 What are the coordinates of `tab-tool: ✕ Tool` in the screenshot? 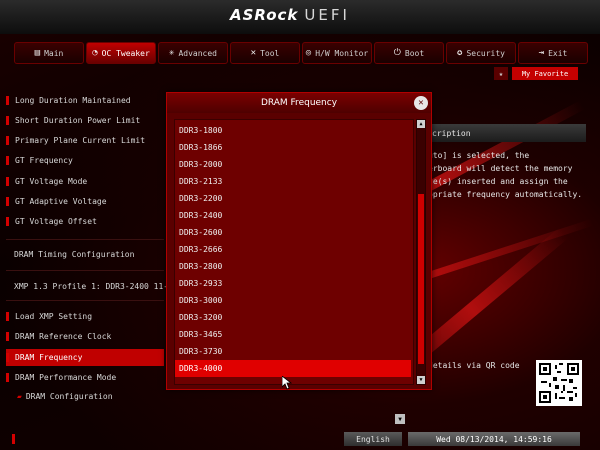 It's located at (265, 53).